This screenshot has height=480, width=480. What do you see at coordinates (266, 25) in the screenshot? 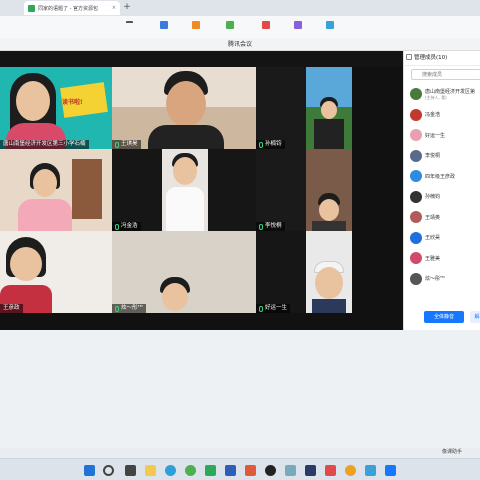
I see `toolbar-red-icon` at bounding box center [266, 25].